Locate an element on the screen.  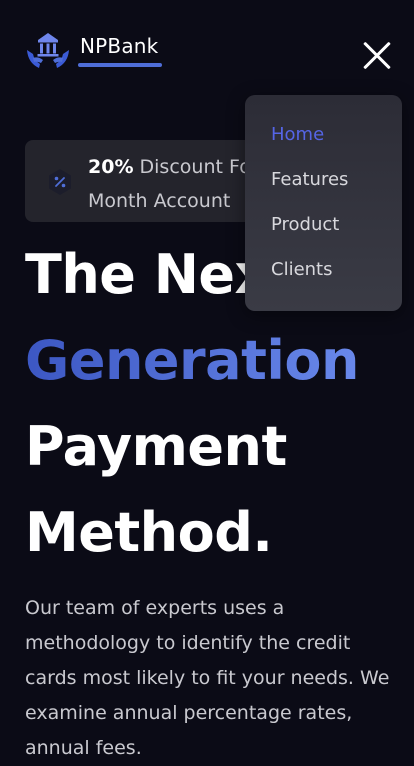
navbar: NPBank is located at coordinates (207, 45).